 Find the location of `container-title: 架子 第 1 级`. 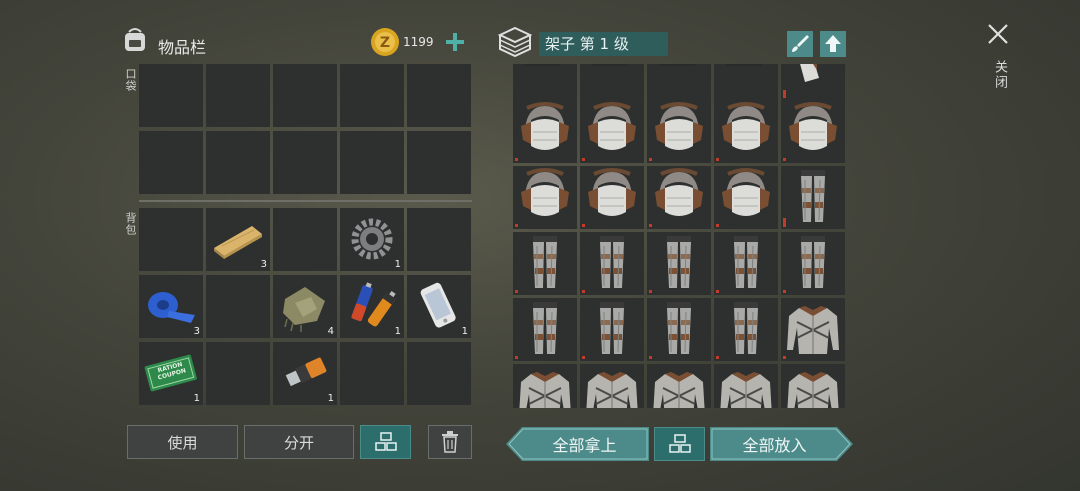

container-title: 架子 第 1 级 is located at coordinates (603, 44).